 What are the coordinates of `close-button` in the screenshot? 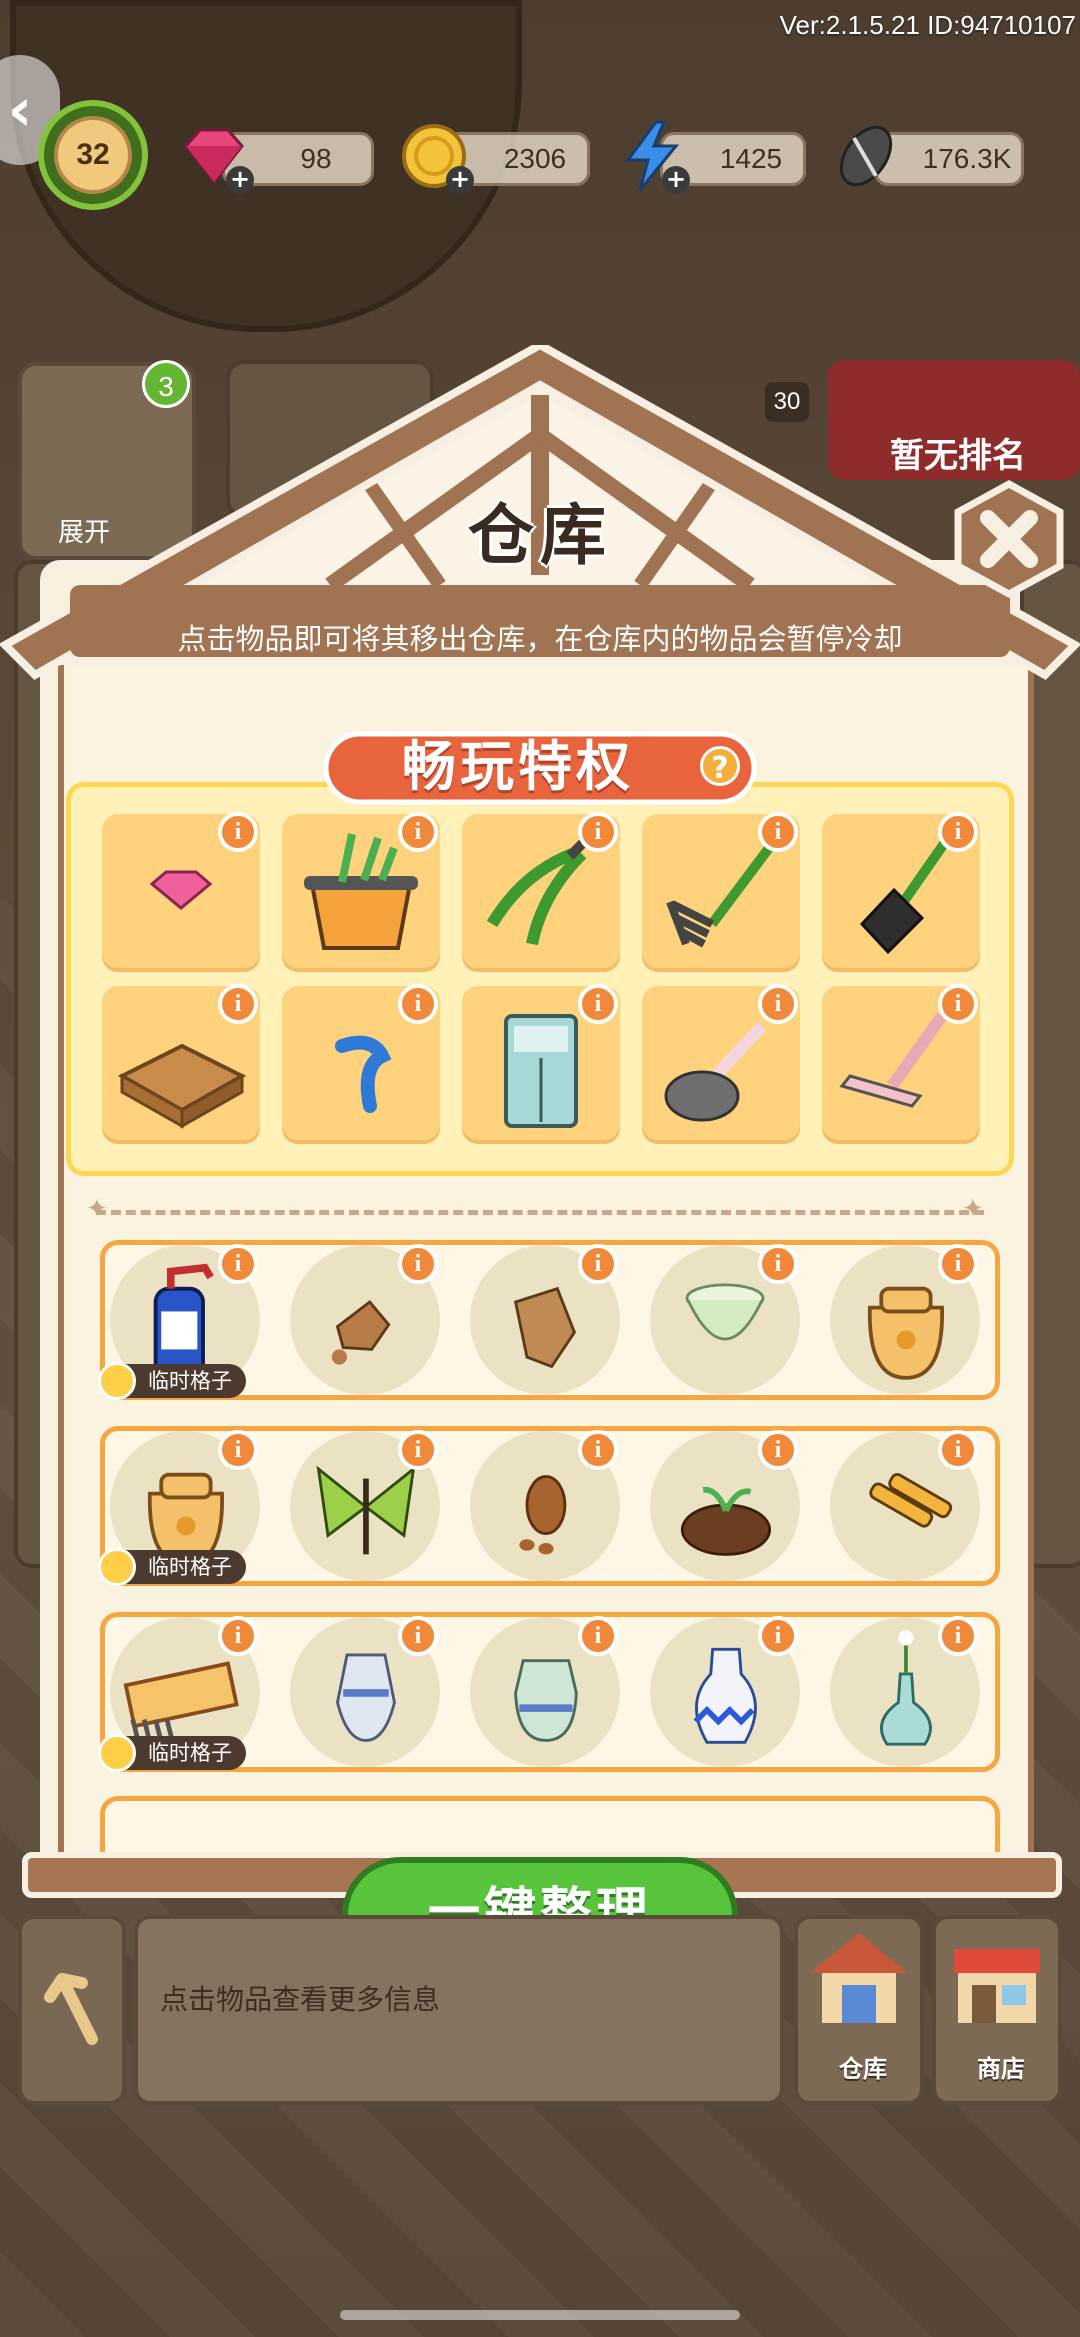 It's located at (1009, 539).